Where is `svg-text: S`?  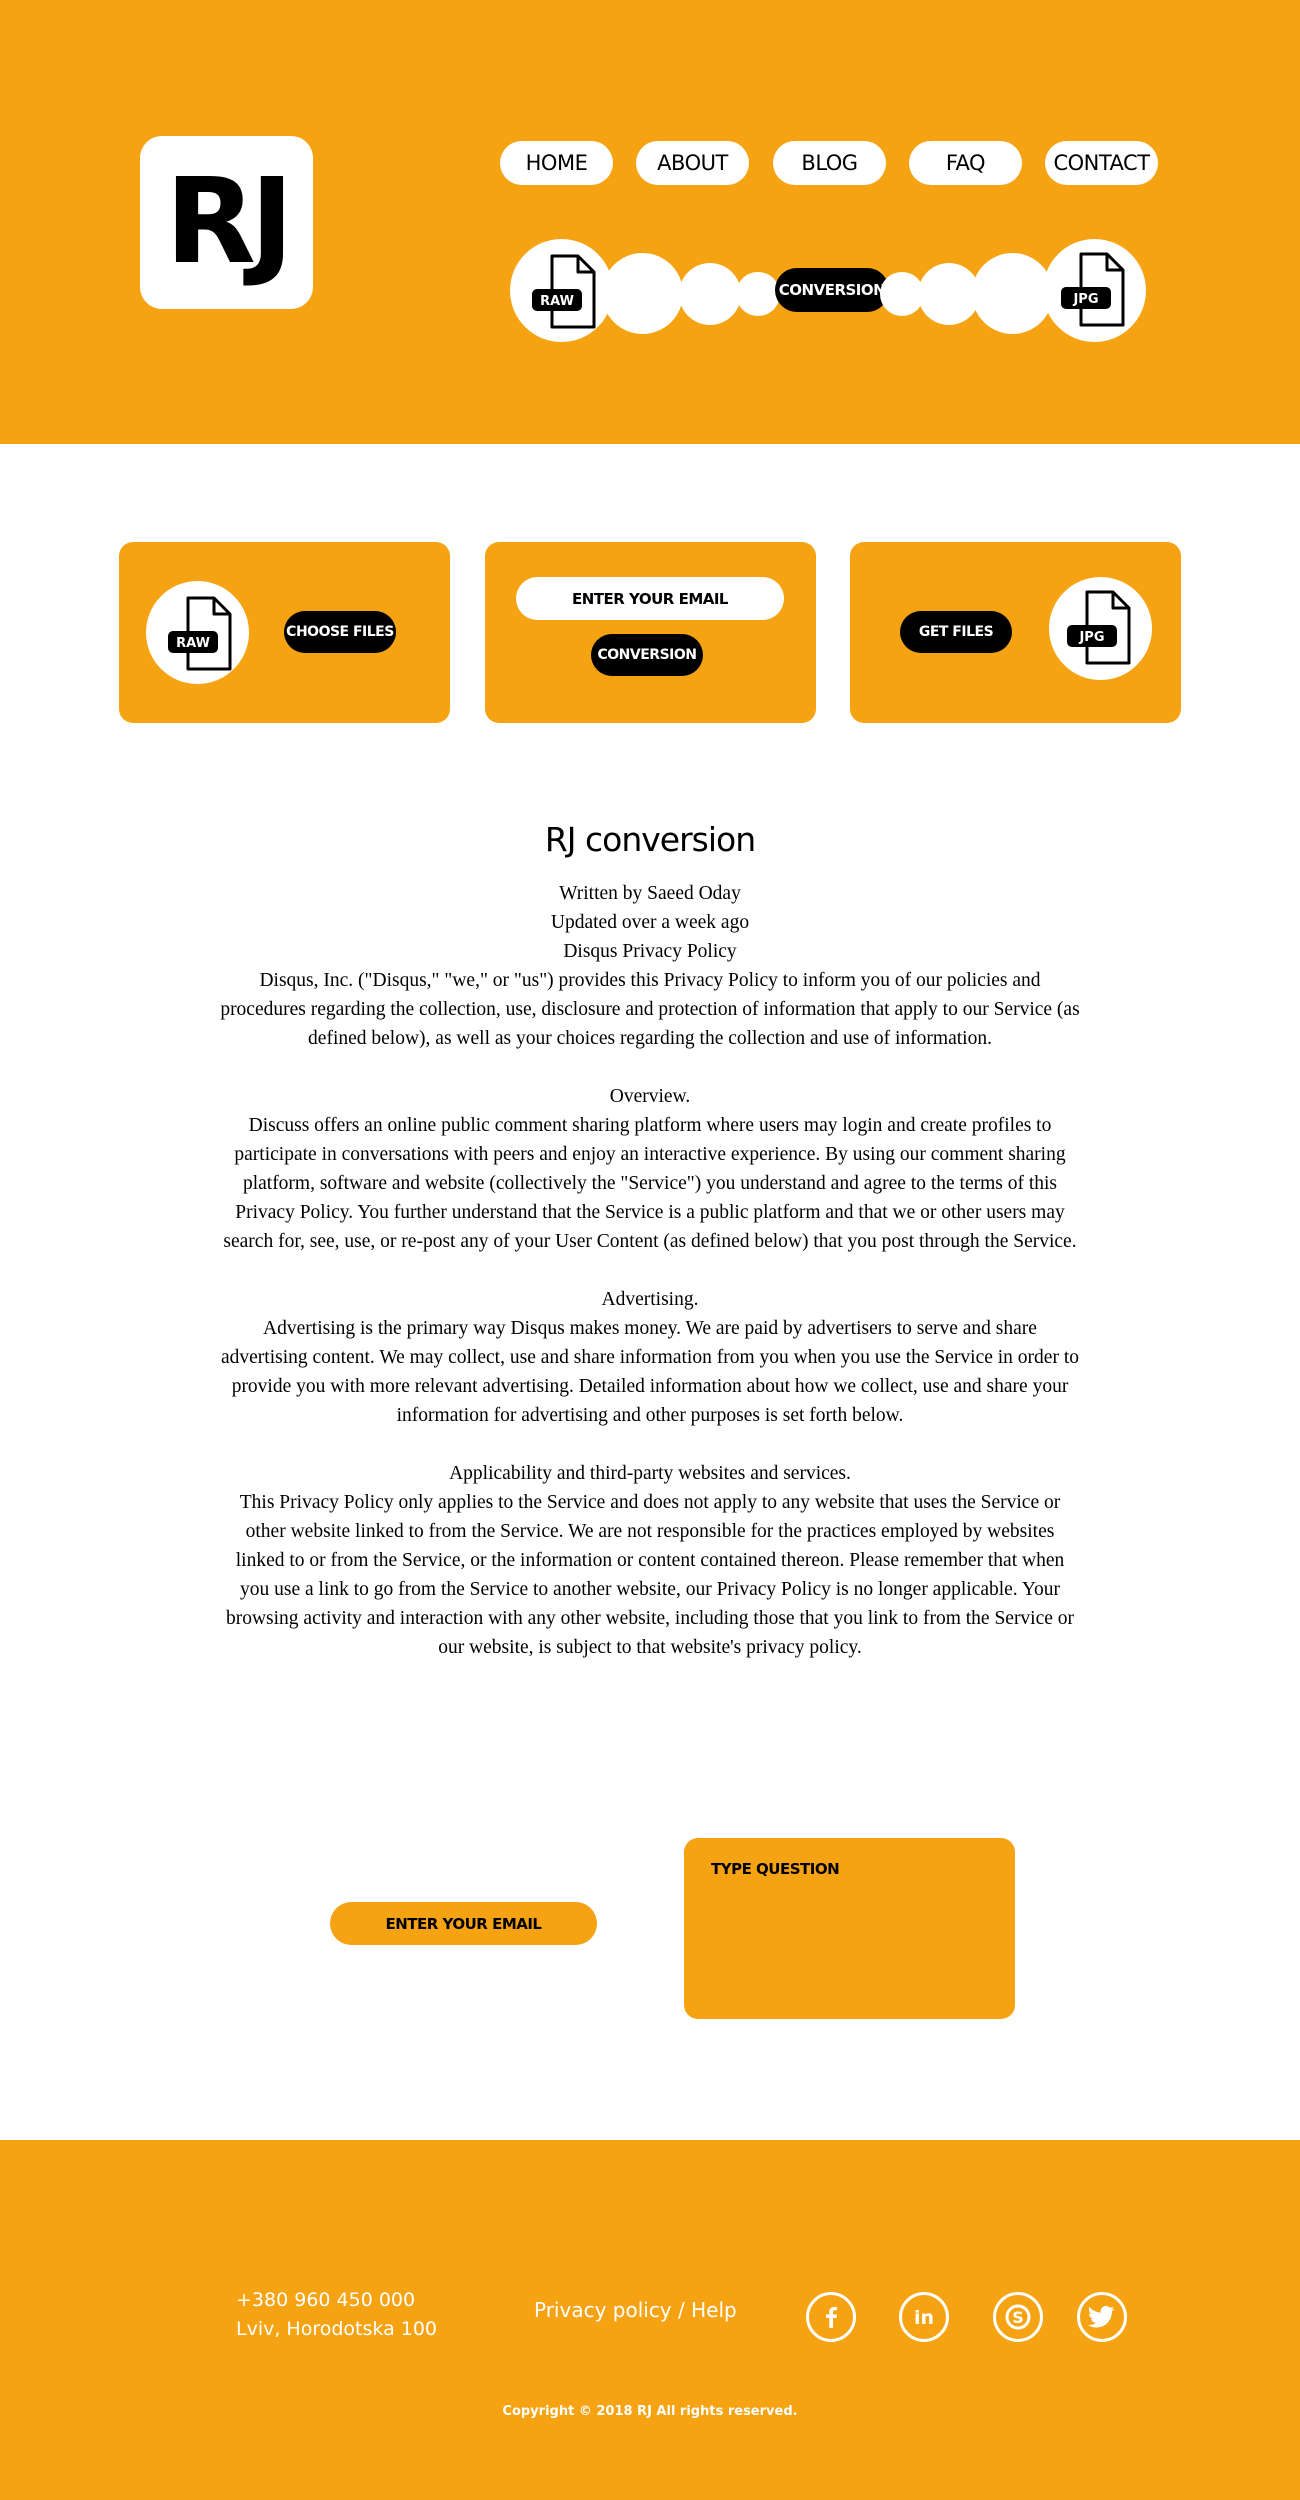
svg-text: S is located at coordinates (1018, 2317).